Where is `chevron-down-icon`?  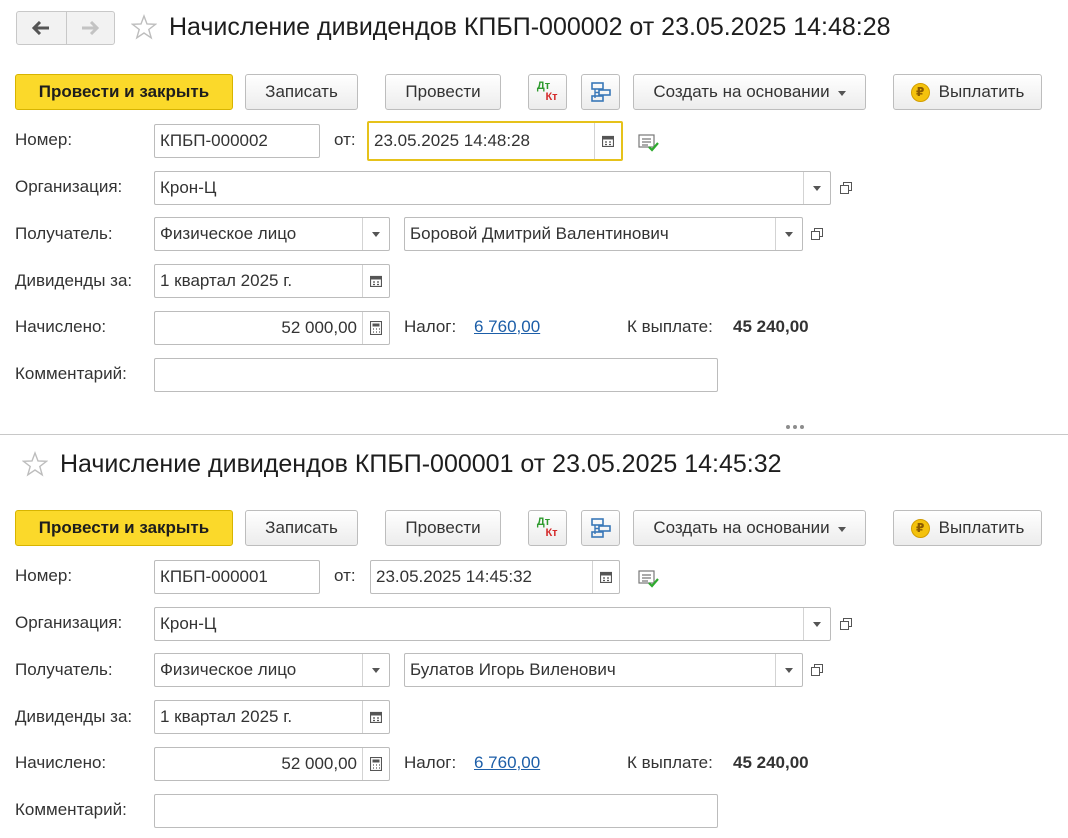 chevron-down-icon is located at coordinates (841, 529).